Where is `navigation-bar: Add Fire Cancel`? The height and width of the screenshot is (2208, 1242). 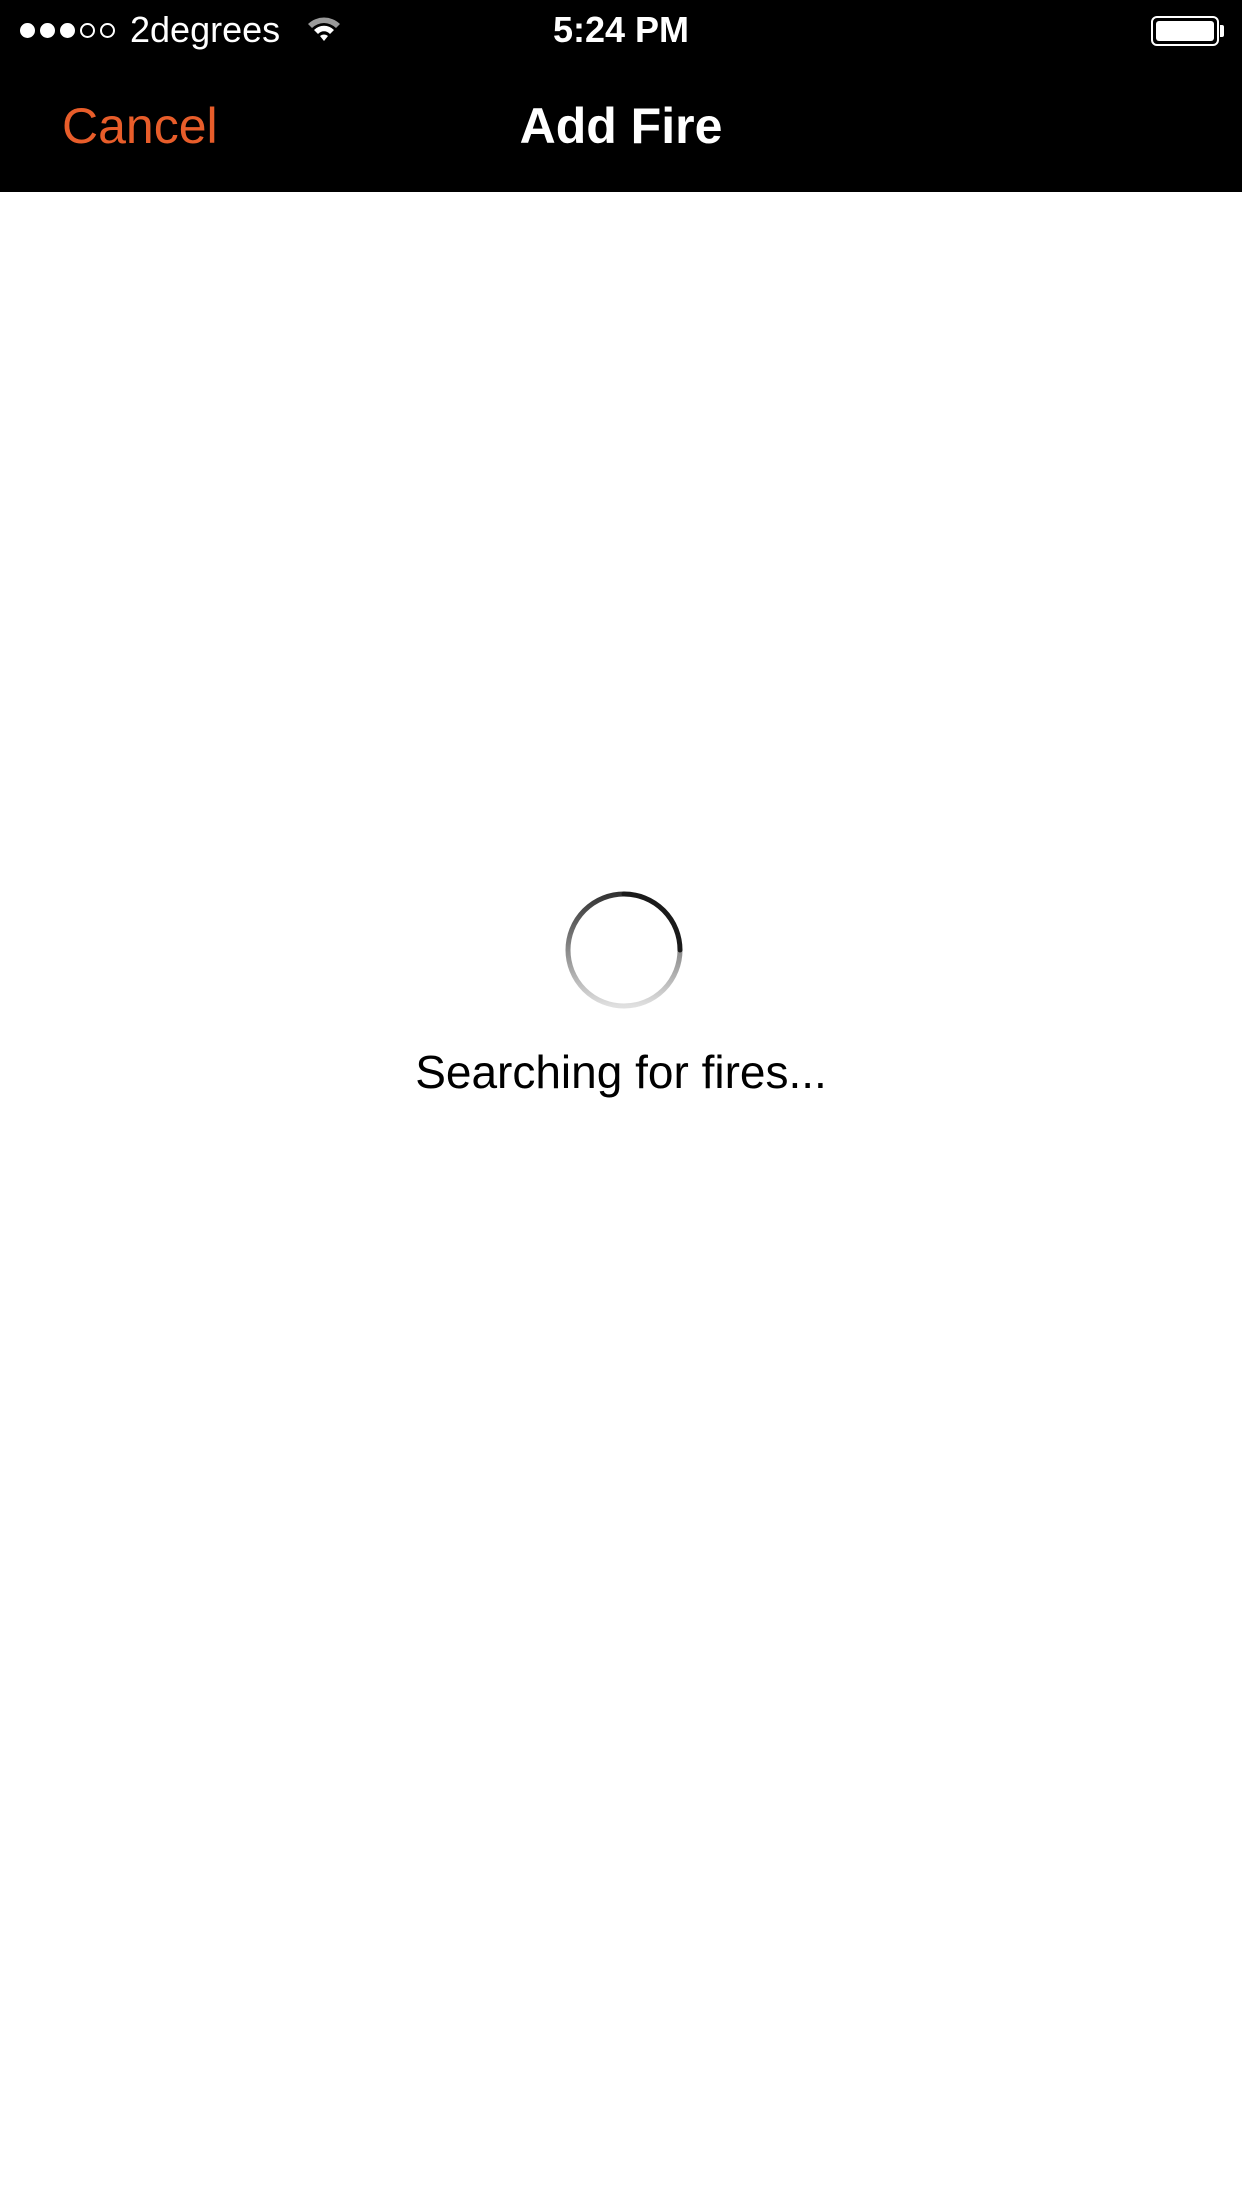
navigation-bar: Add Fire Cancel is located at coordinates (621, 126).